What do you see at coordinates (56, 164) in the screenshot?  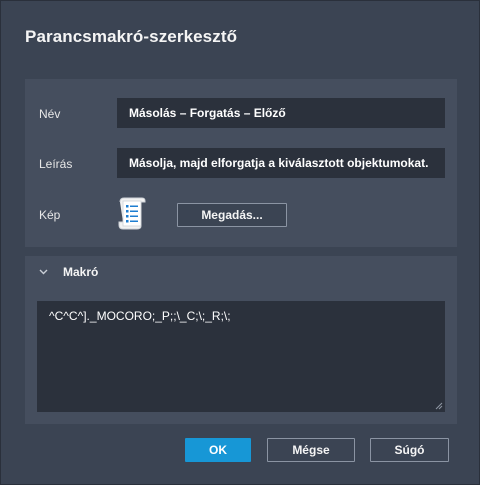 I see `description-label: Leírás` at bounding box center [56, 164].